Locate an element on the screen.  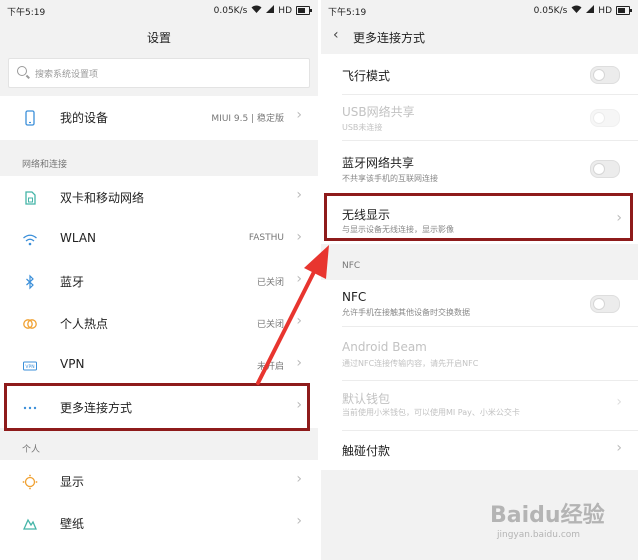
annotation-arrow is located at coordinates (292, 315).